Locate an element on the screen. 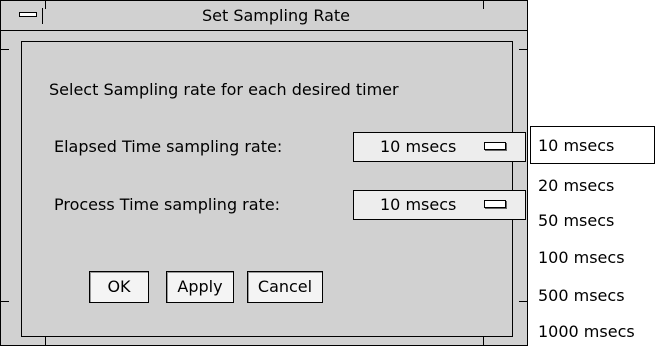 The width and height of the screenshot is (655, 348). process-rate-label: Process Time sampling rate: is located at coordinates (167, 204).